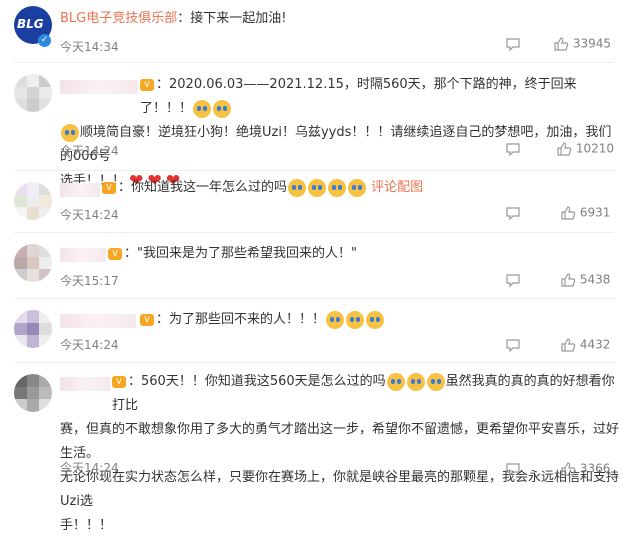 The width and height of the screenshot is (623, 538). Describe the element at coordinates (118, 18) in the screenshot. I see `user-name: BLG电子竞技俱乐部` at that location.